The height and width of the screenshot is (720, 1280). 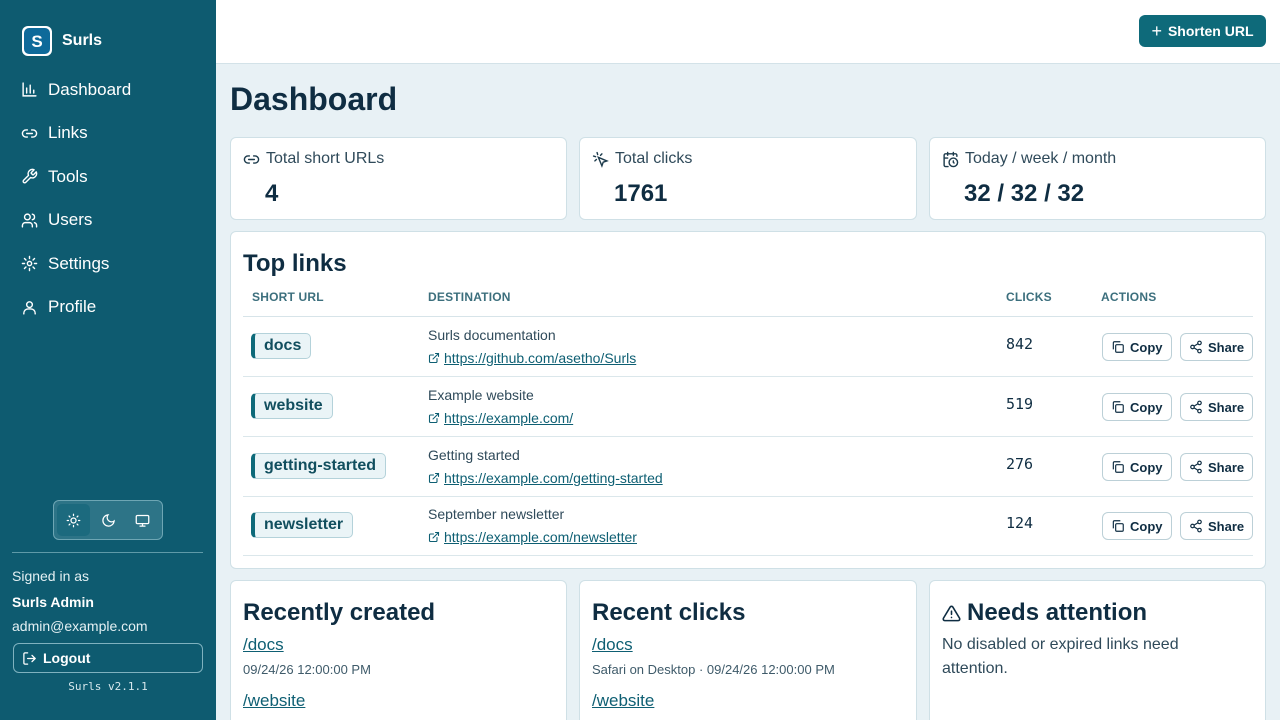 What do you see at coordinates (951, 613) in the screenshot?
I see `warning-icon` at bounding box center [951, 613].